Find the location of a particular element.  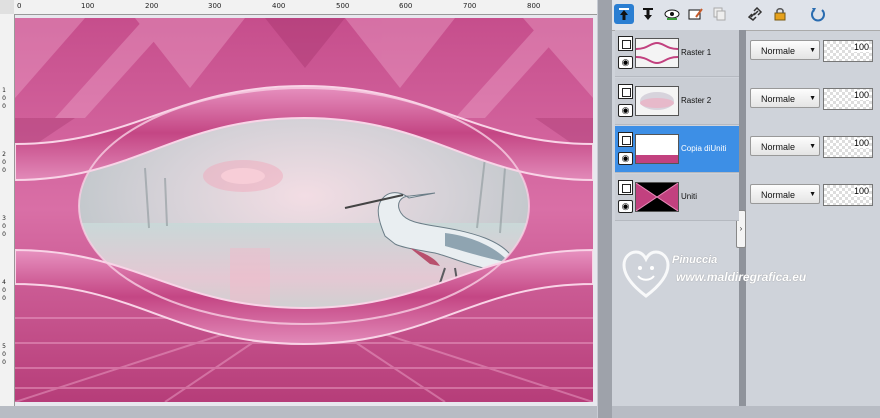

ruler-label: 200 is located at coordinates (152, 6).